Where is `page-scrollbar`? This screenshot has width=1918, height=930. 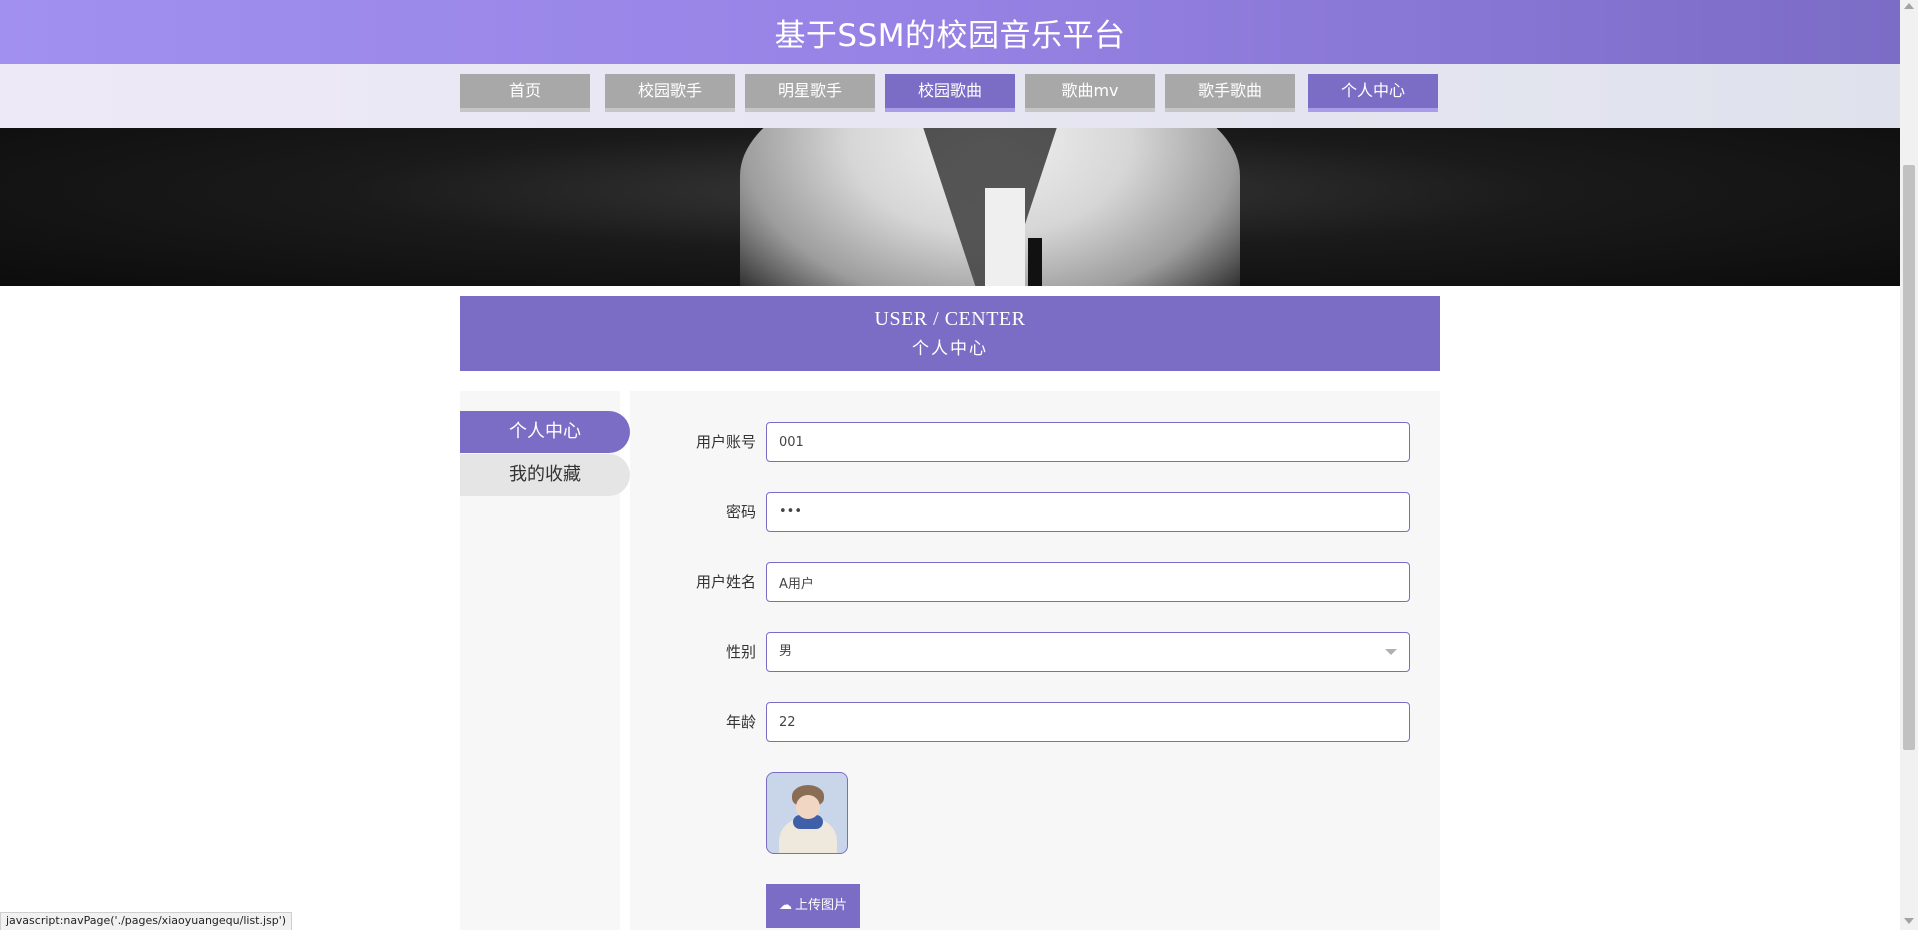 page-scrollbar is located at coordinates (1909, 465).